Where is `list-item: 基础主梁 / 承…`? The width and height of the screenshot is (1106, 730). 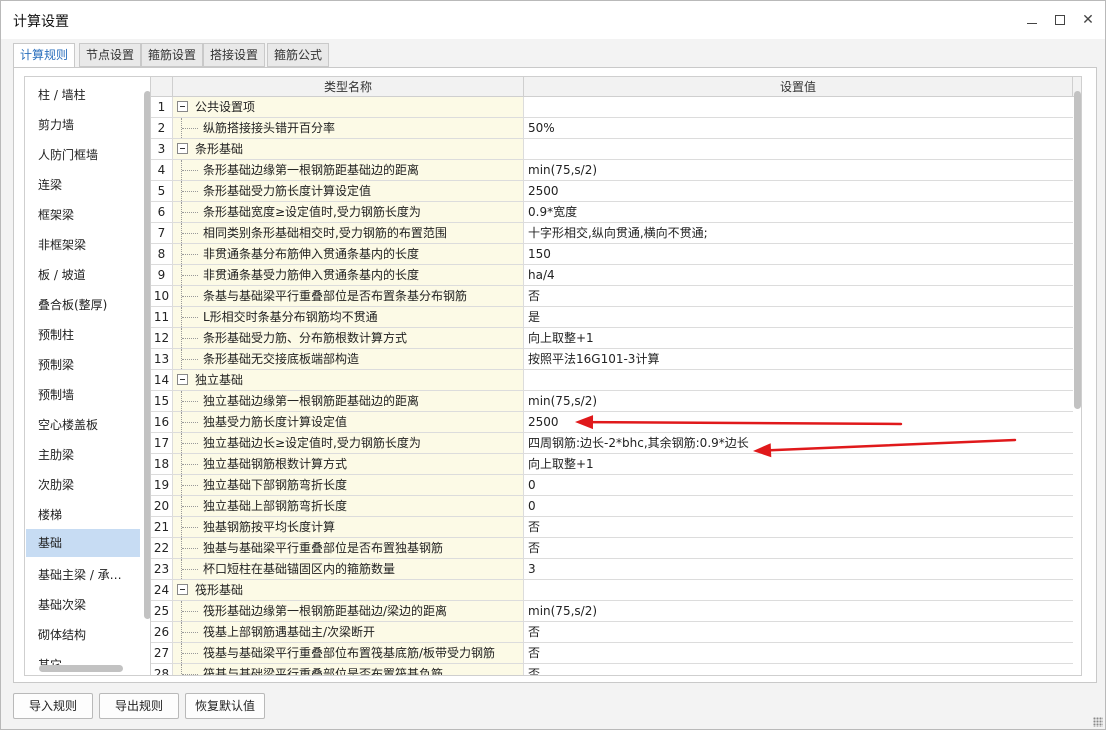
list-item: 基础主梁 / 承… is located at coordinates (83, 575).